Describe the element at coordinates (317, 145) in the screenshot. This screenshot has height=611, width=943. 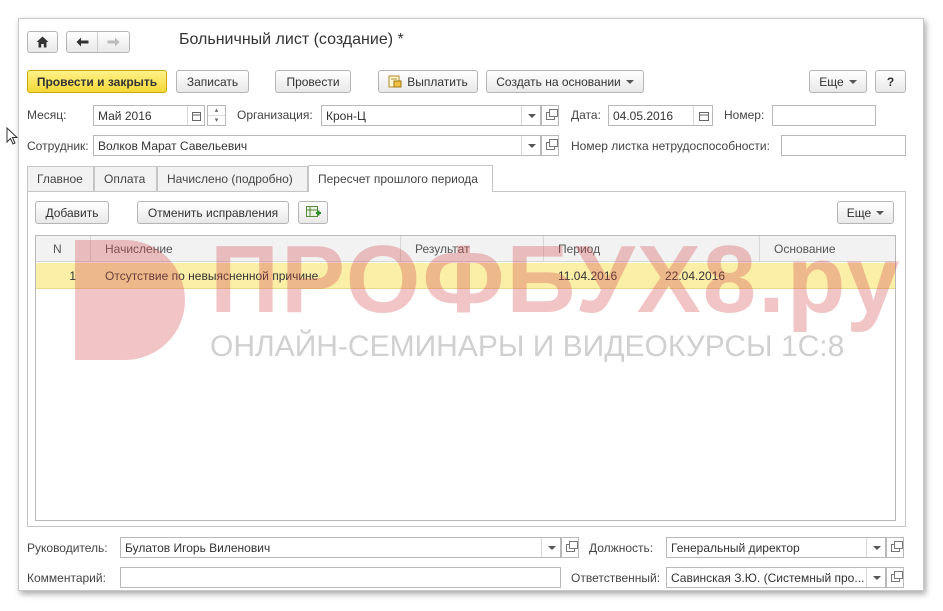
I see `employee-field: Волков Марат Савельевич` at that location.